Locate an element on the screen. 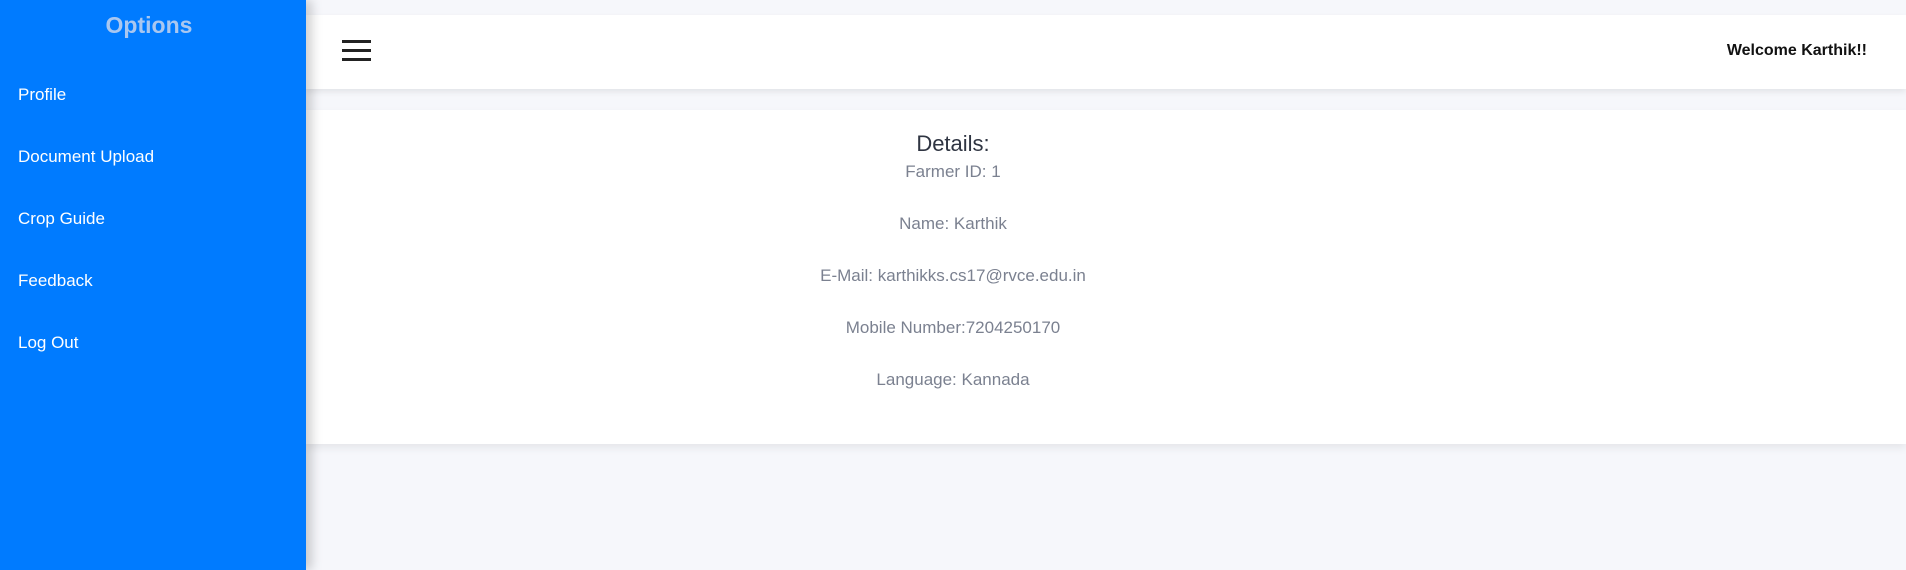 The image size is (1906, 570). sidebar-item-crop-guide: Crop Guide is located at coordinates (61, 219).